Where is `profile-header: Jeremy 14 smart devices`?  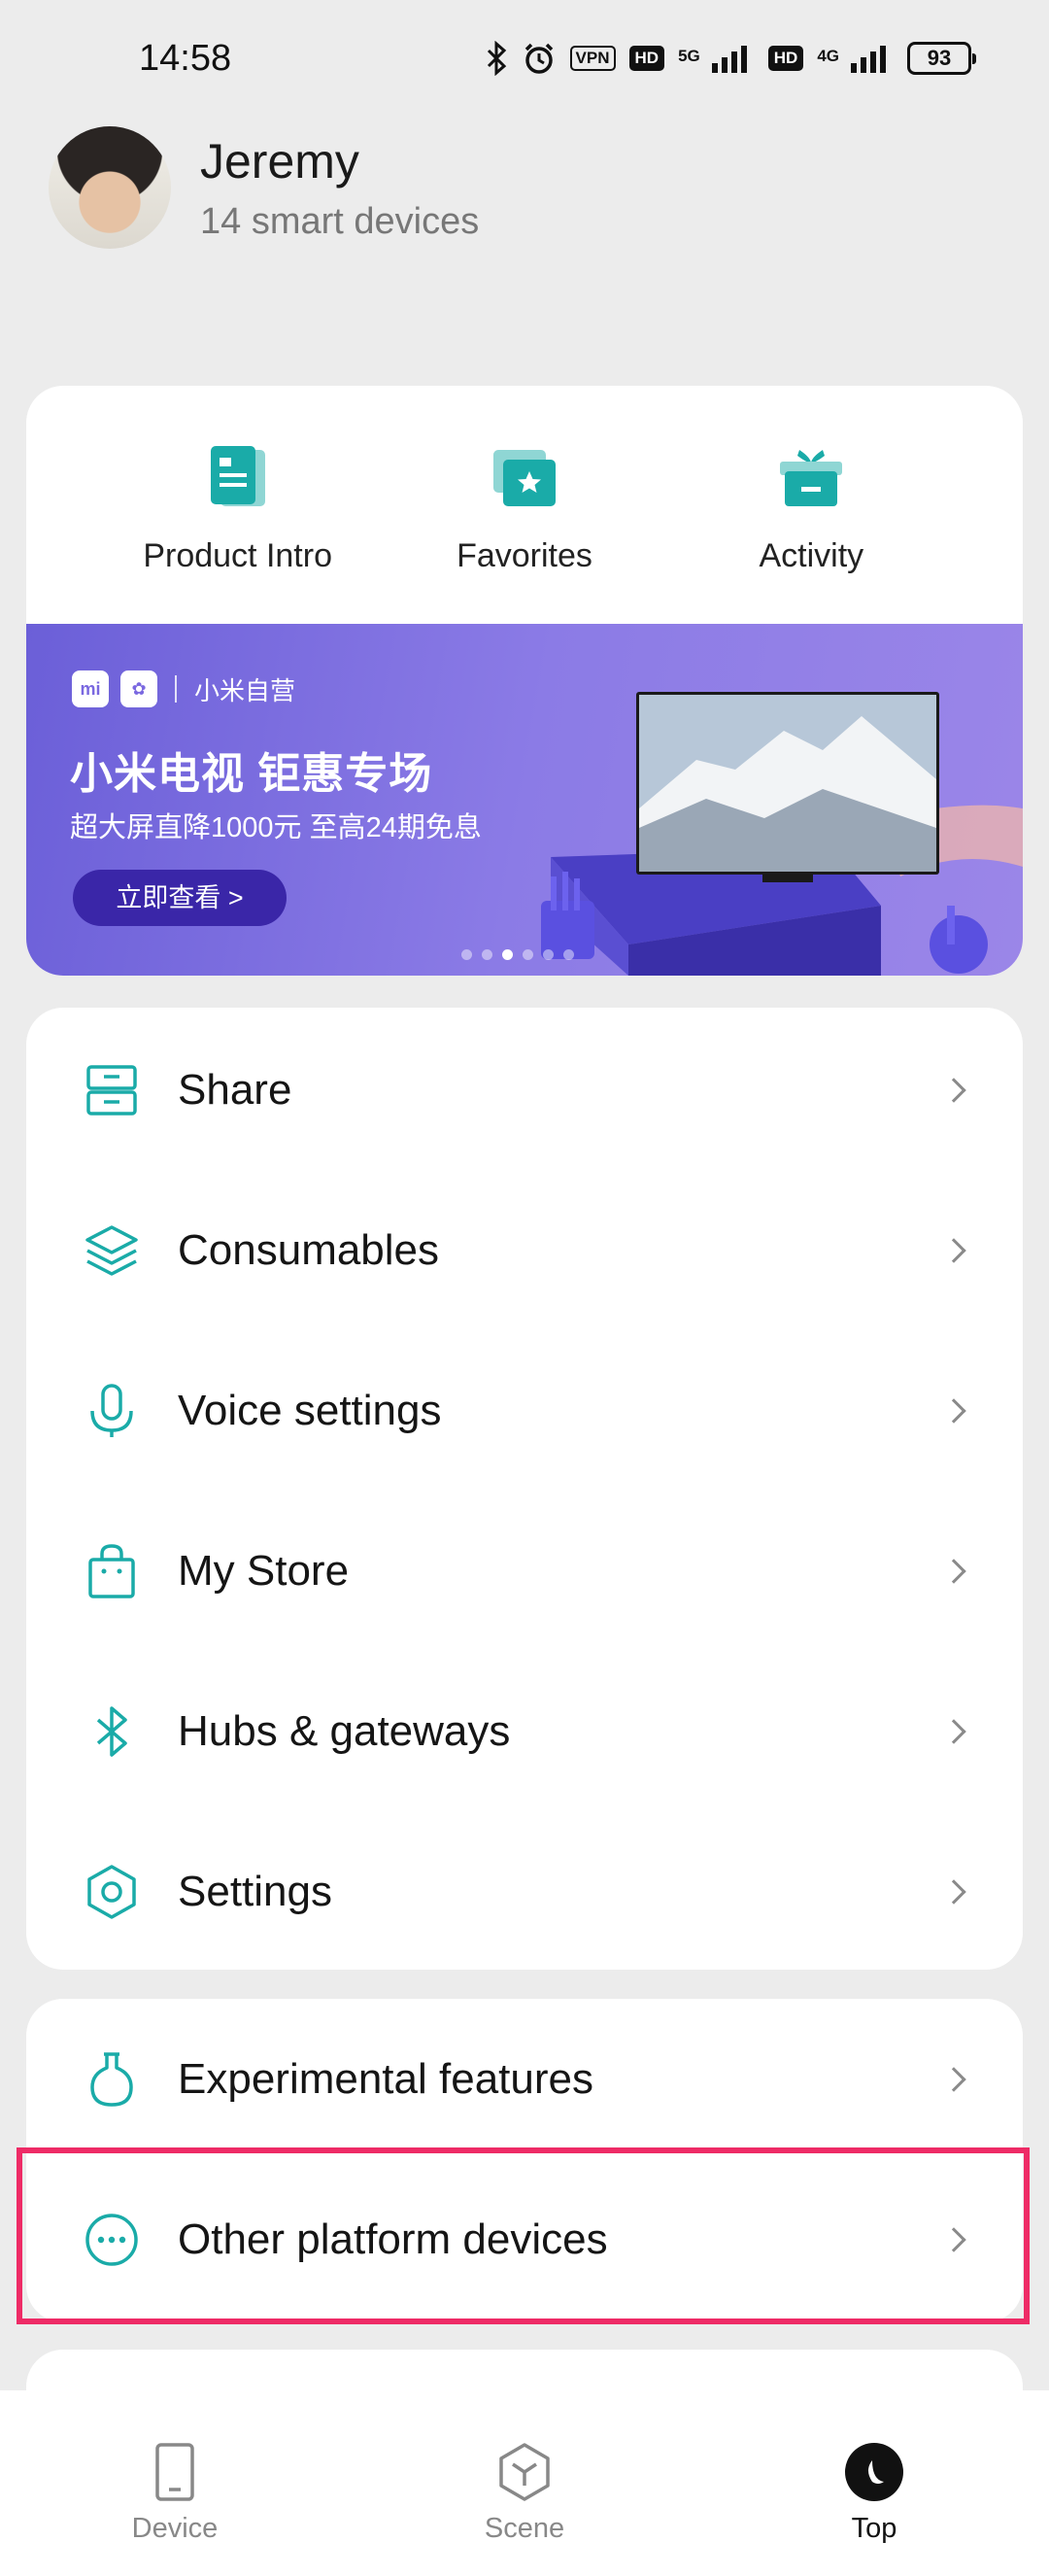
profile-header: Jeremy 14 smart devices is located at coordinates (264, 187).